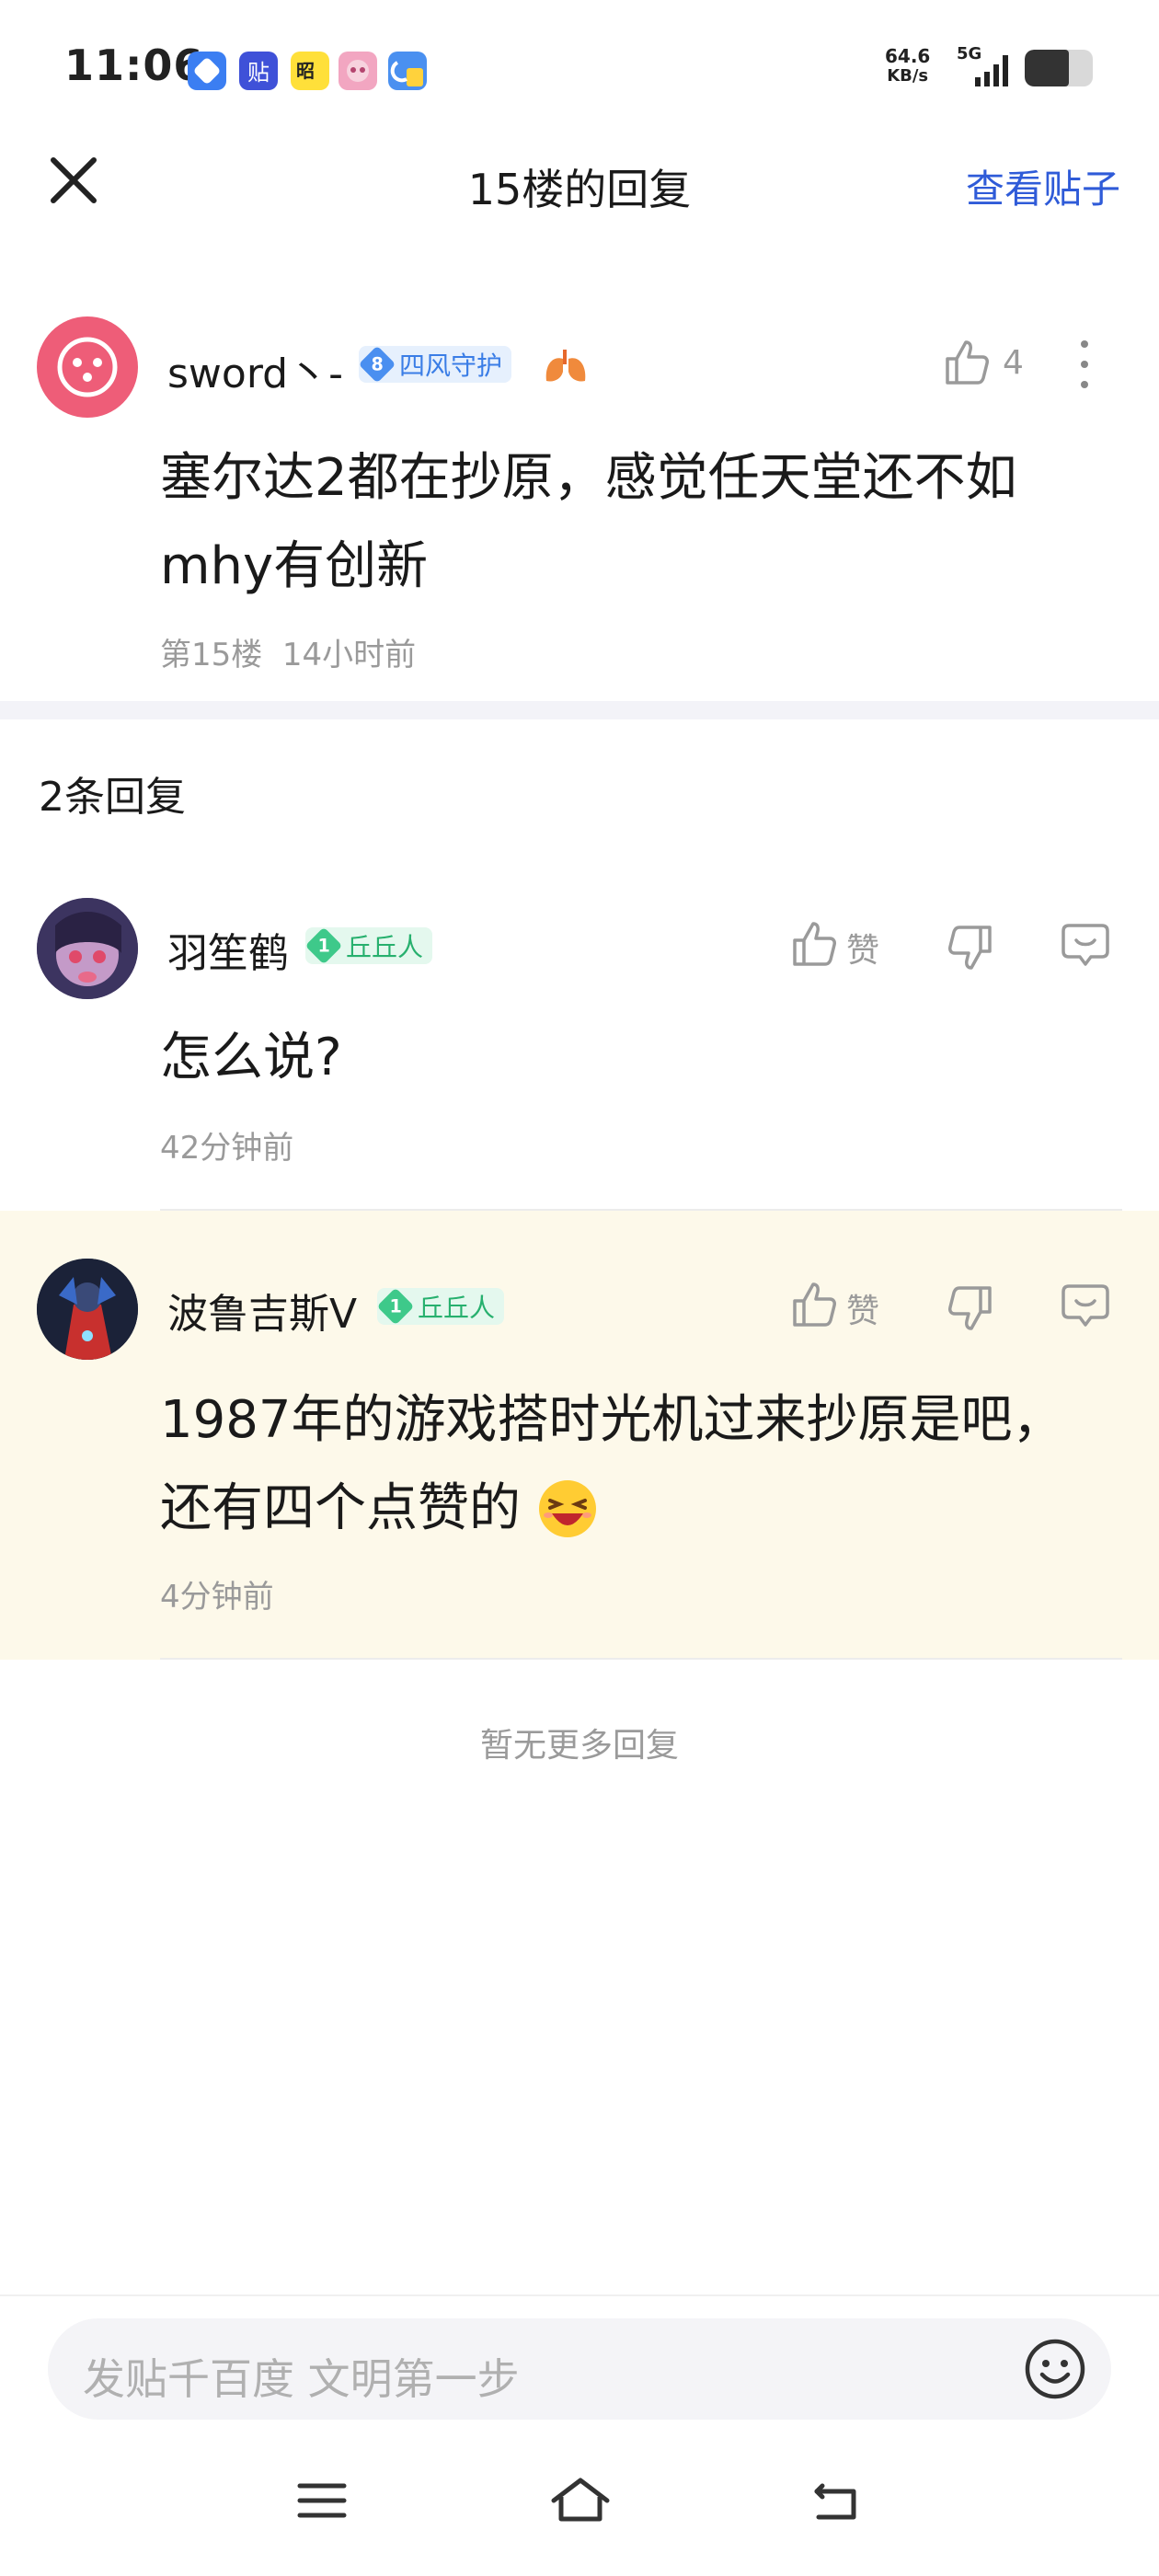 The height and width of the screenshot is (2576, 1159). I want to click on reply-input: 发贴千百度 文明第一步, so click(579, 2369).